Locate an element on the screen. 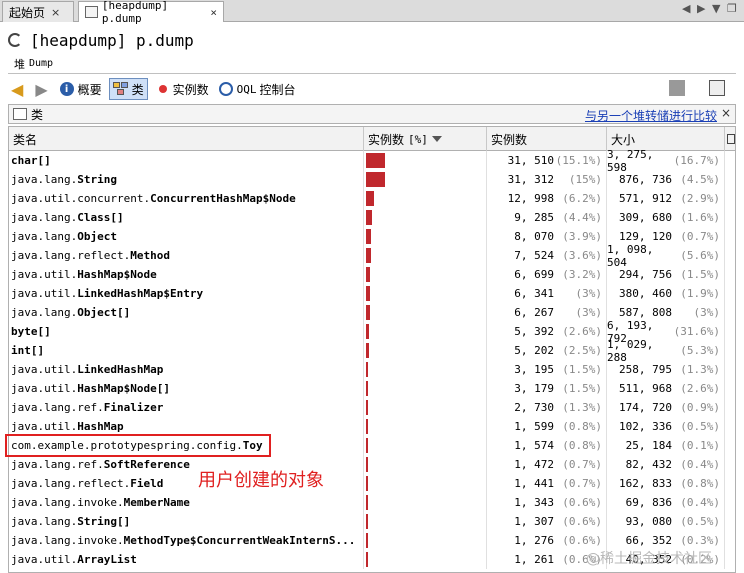 Image resolution: width=744 pixels, height=573 pixels. instances-percent: (3.9%) is located at coordinates (582, 236).